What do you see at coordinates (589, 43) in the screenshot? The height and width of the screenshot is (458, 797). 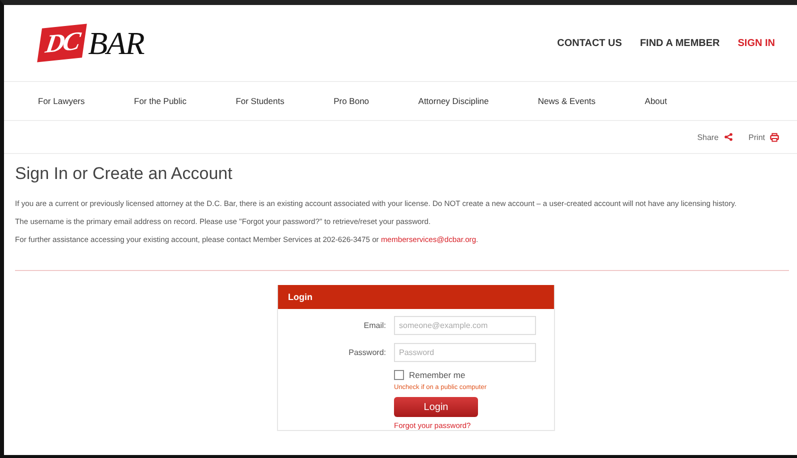 I see `header-link: CONTACT US` at bounding box center [589, 43].